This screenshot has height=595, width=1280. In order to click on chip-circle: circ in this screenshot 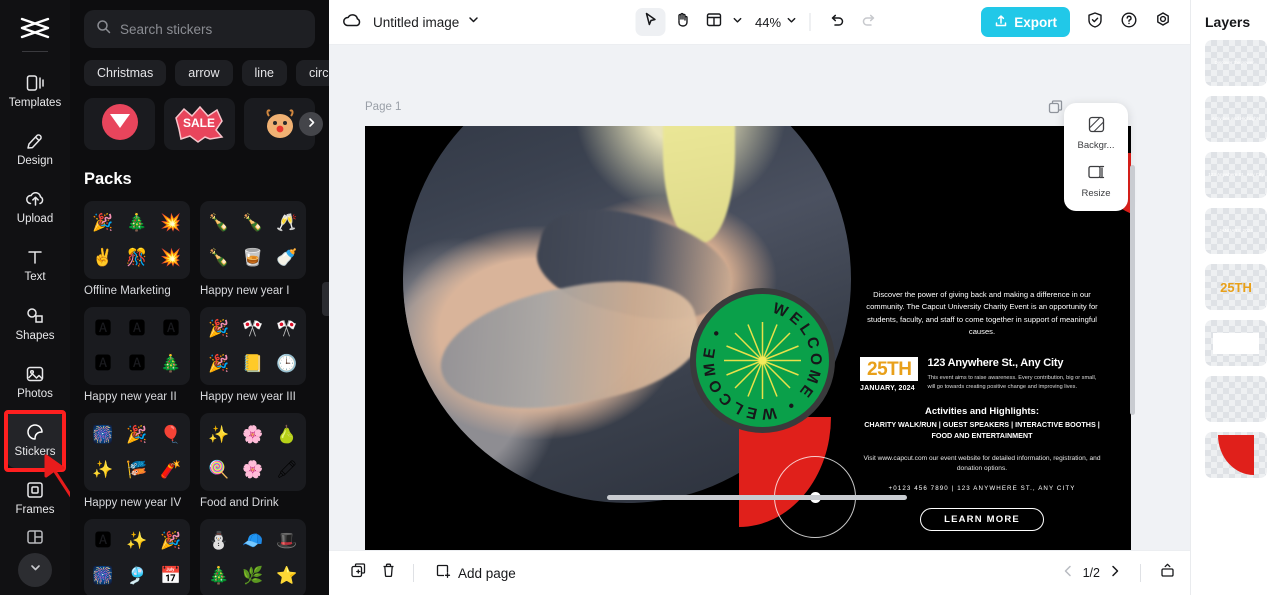, I will do `click(312, 73)`.